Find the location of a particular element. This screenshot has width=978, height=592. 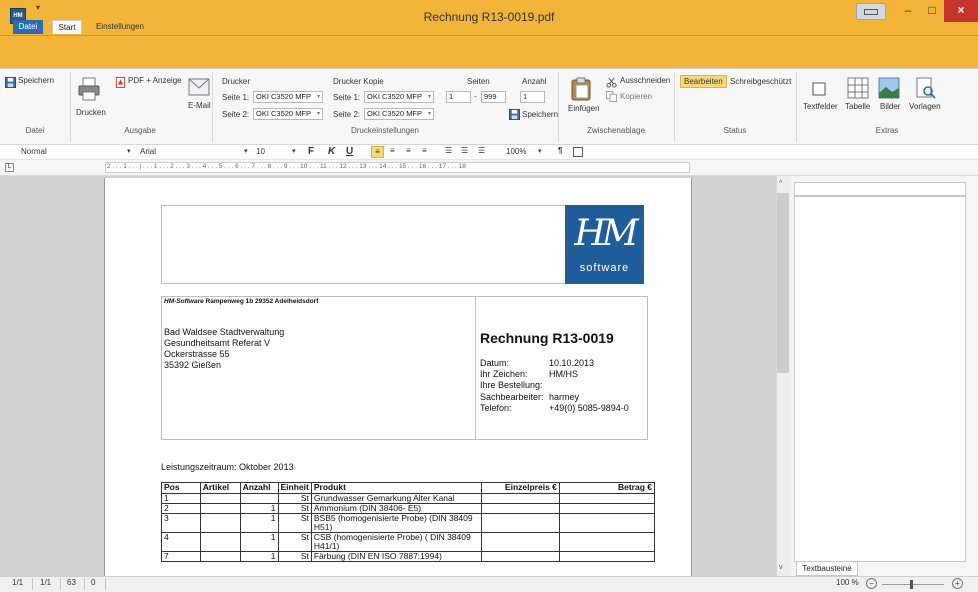

table-row: 1 St Grundwasser Gemarkung Alter Kanal is located at coordinates (408, 498).